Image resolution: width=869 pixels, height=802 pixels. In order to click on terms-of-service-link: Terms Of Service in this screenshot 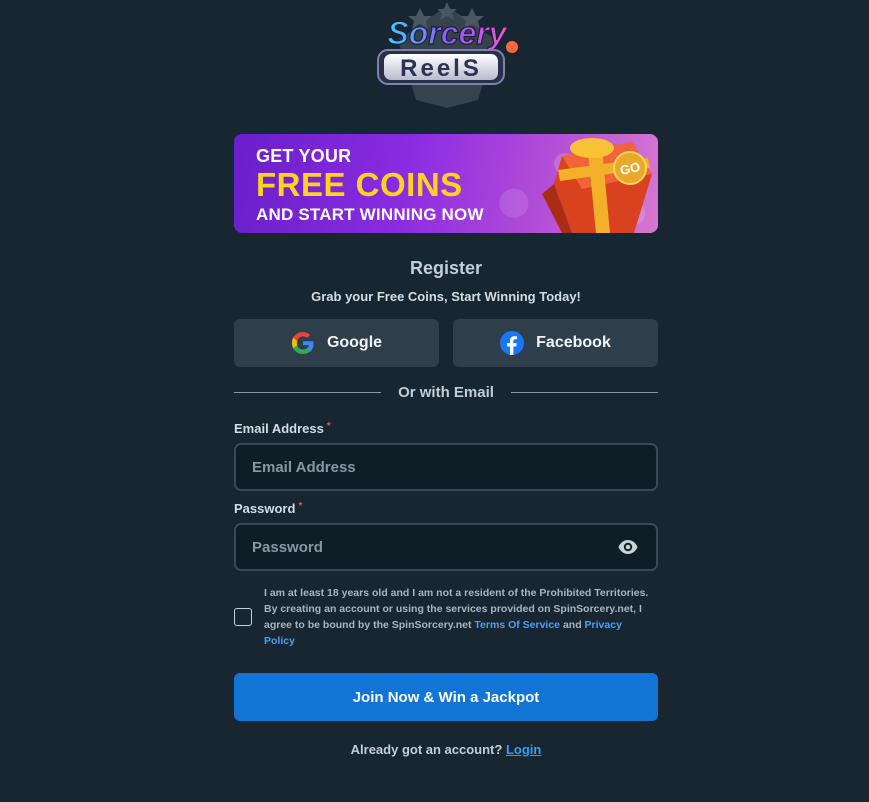, I will do `click(517, 625)`.